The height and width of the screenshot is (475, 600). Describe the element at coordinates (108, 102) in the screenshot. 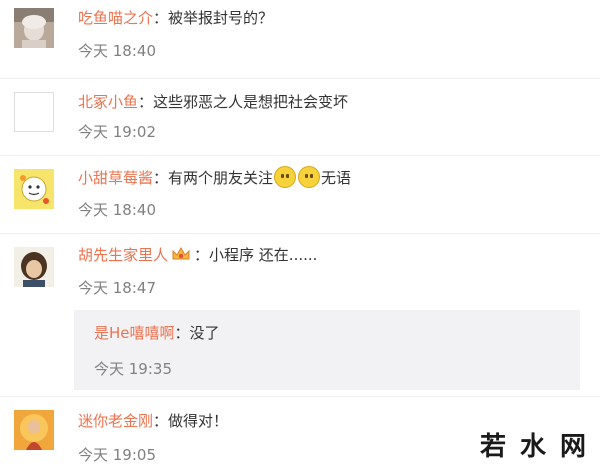

I see `comment-username: 北冢小鱼` at that location.